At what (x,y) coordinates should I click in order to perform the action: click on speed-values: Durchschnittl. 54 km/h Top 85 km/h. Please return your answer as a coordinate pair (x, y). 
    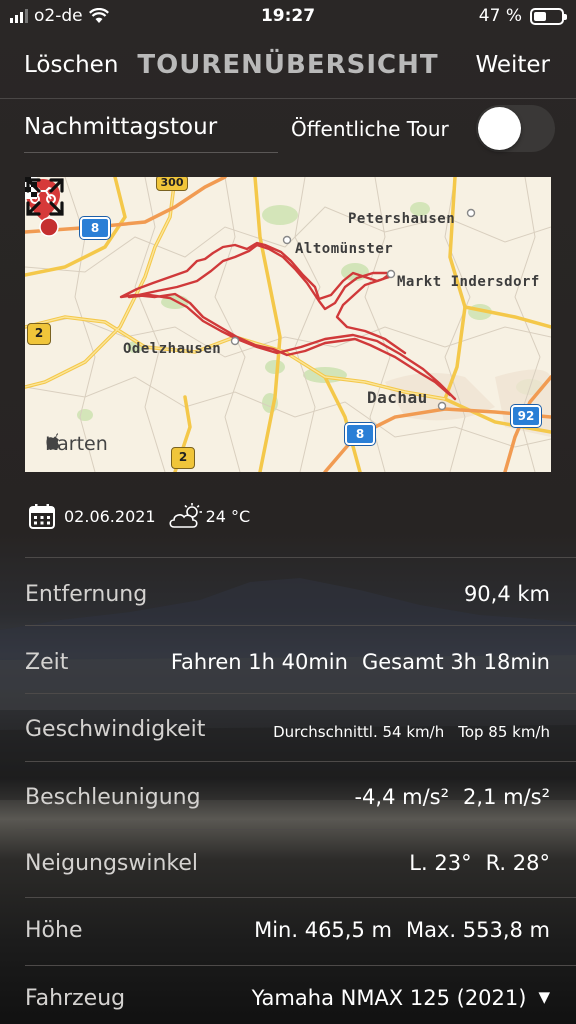
    Looking at the image, I should click on (411, 732).